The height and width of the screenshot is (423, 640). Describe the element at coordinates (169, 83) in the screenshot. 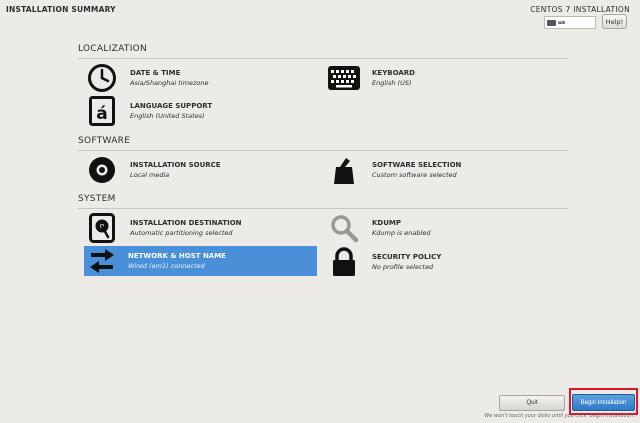

I see `spoke-status: Asia/Shanghai timezone` at that location.